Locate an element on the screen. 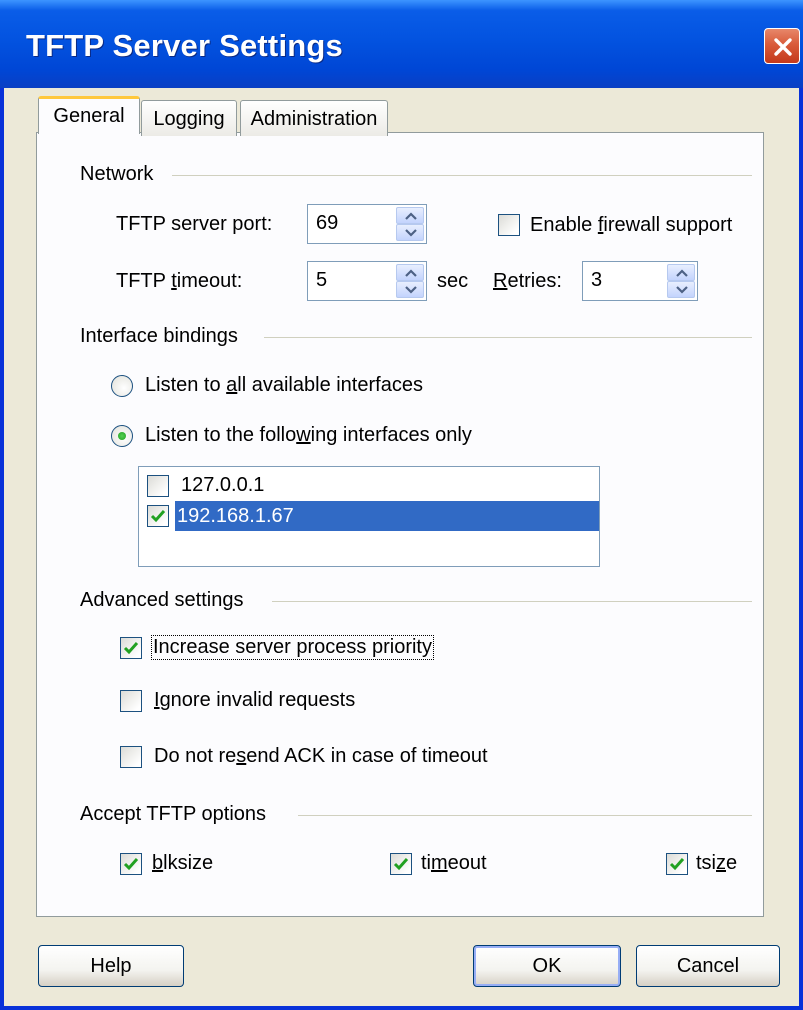 This screenshot has height=1010, width=803. radio-listen-all is located at coordinates (122, 386).